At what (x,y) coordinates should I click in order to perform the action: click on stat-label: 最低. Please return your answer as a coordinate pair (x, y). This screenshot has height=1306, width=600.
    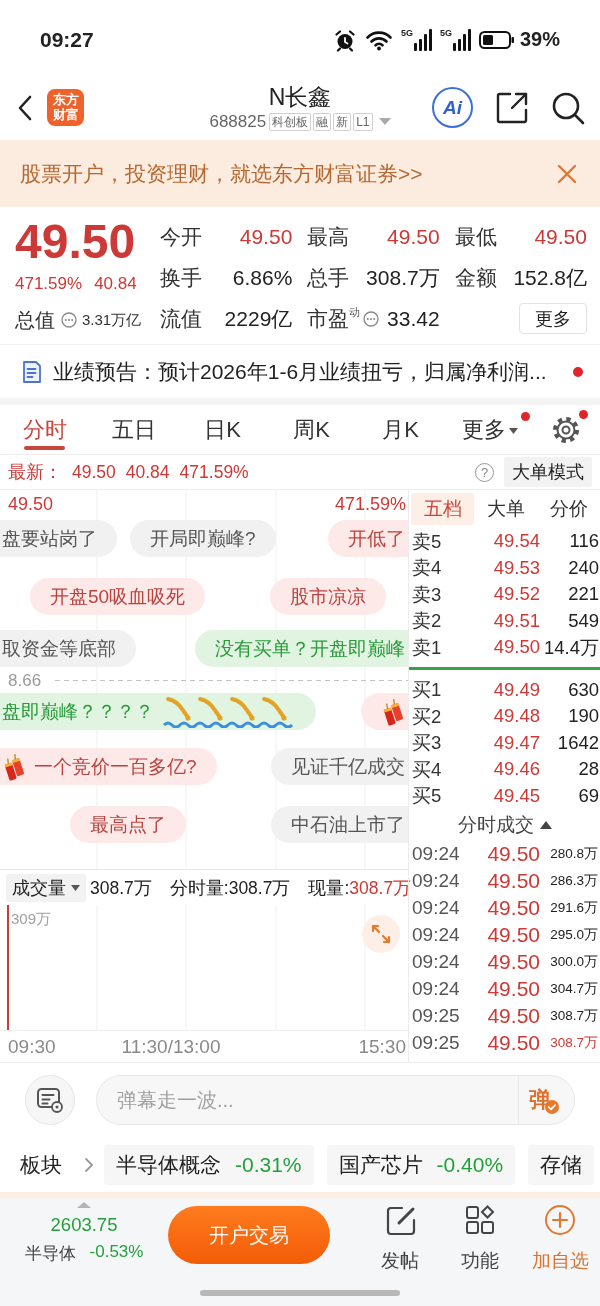
    Looking at the image, I should click on (475, 236).